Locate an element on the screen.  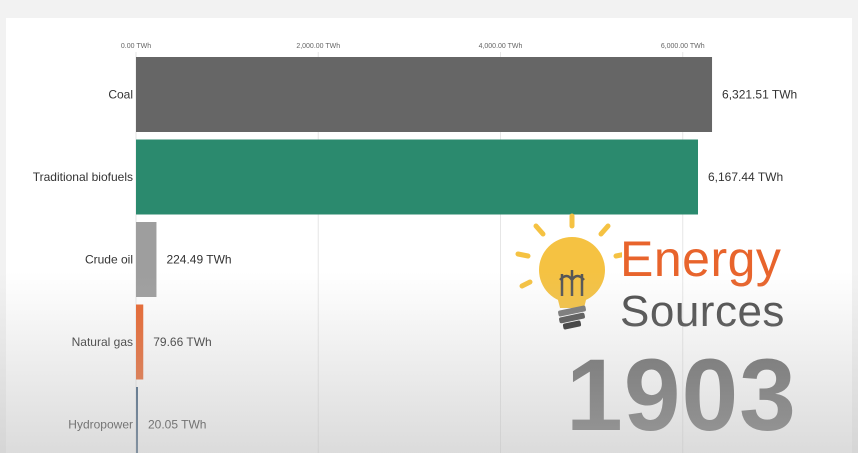
logo-word-sources: Sources is located at coordinates (702, 311).